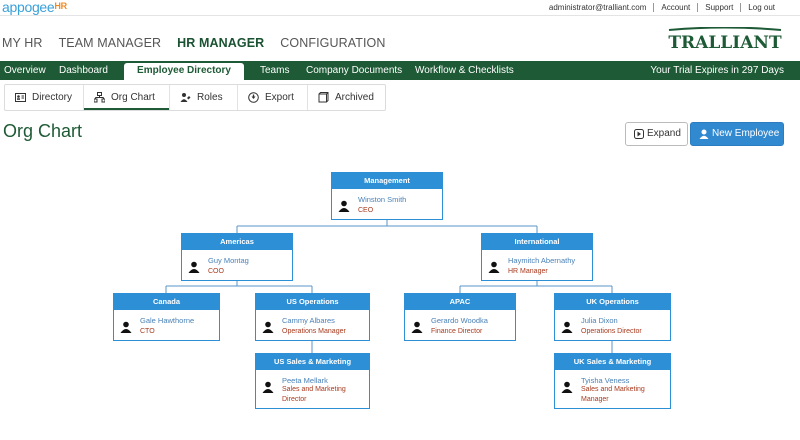  I want to click on org-node-team: Canada, so click(166, 302).